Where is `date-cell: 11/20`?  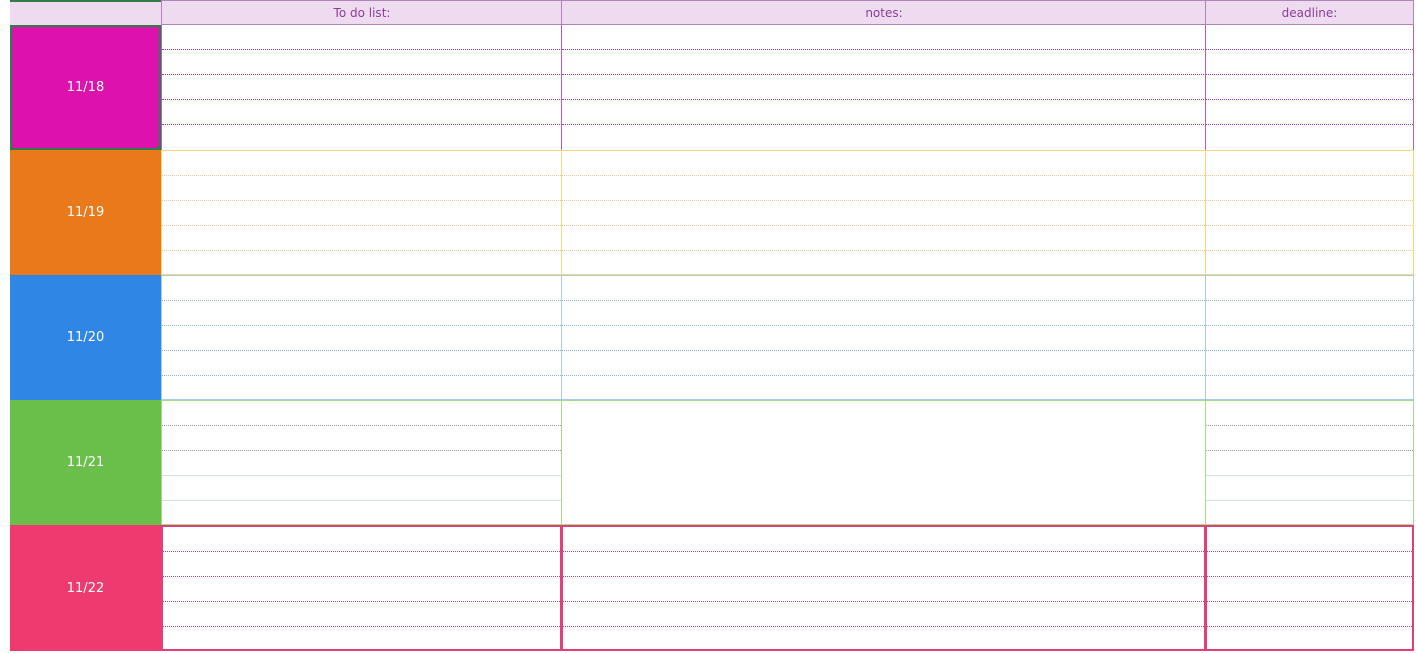
date-cell: 11/20 is located at coordinates (85, 337).